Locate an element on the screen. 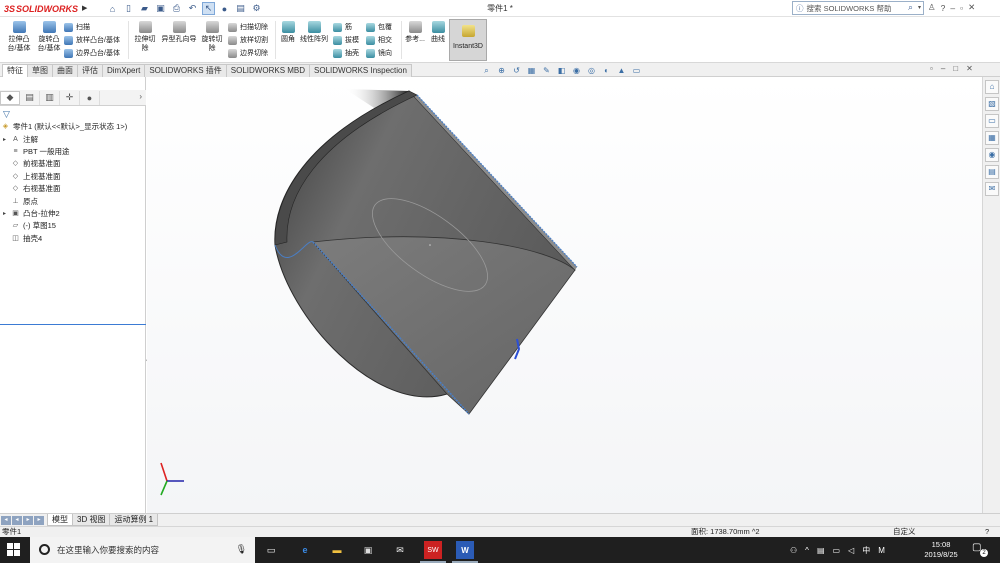  new-icon: ▯ is located at coordinates (128, 8).